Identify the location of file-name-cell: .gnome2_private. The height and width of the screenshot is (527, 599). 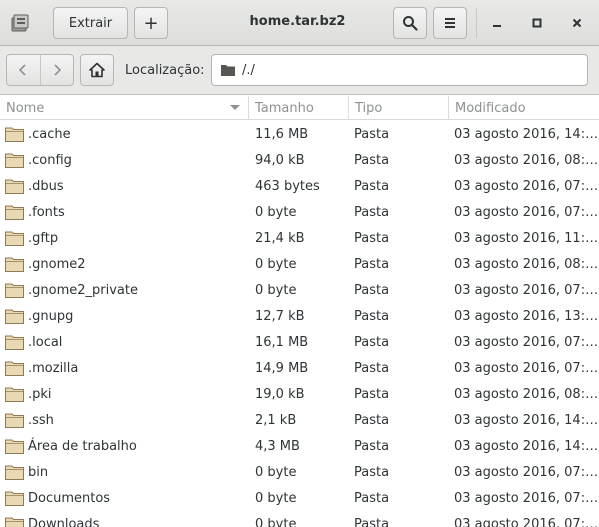
(126, 290).